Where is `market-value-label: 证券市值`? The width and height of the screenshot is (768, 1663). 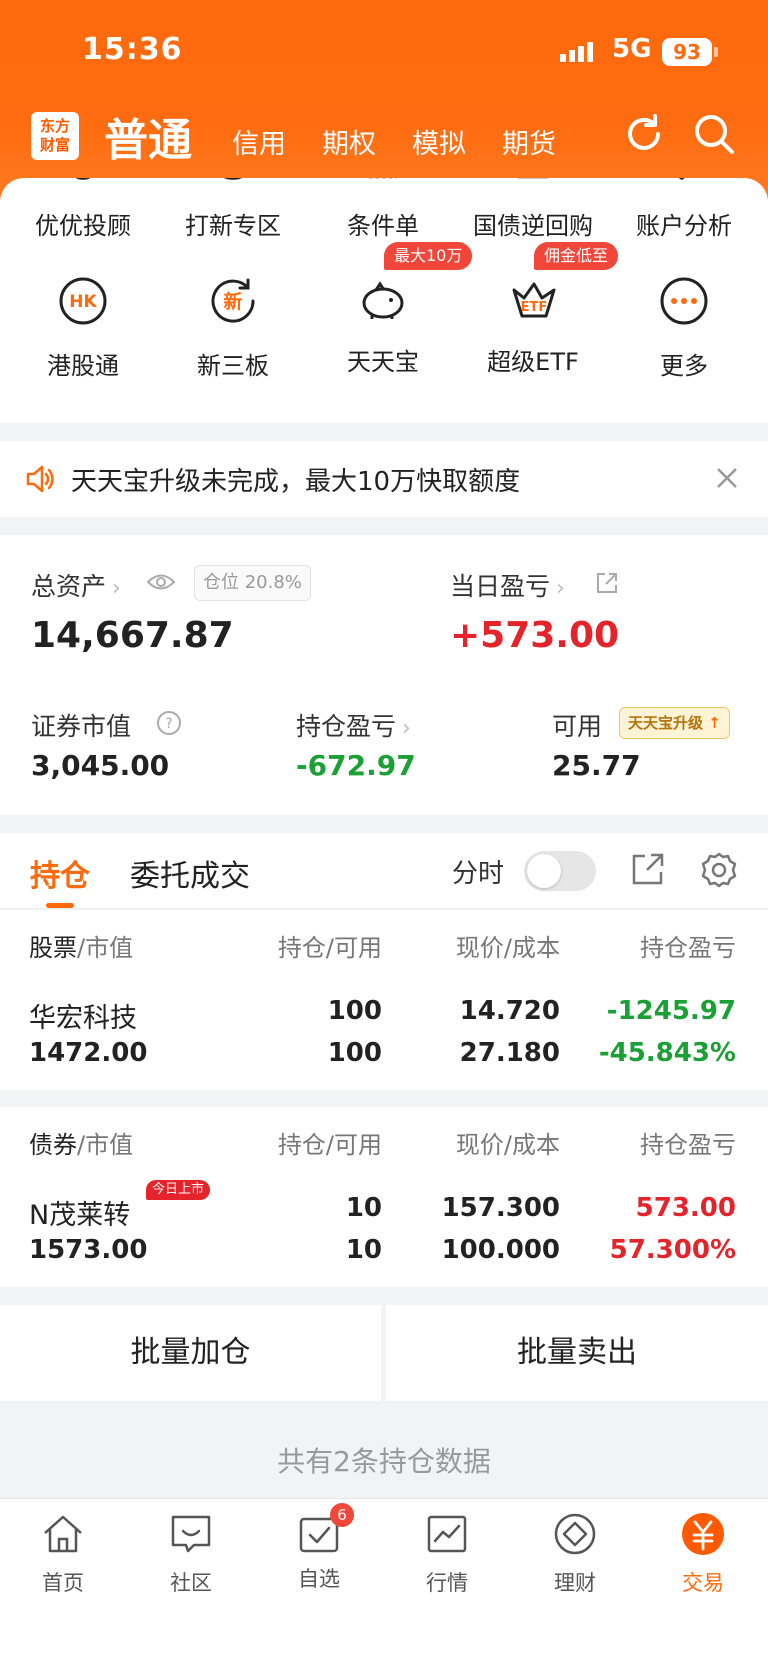 market-value-label: 证券市值 is located at coordinates (81, 726).